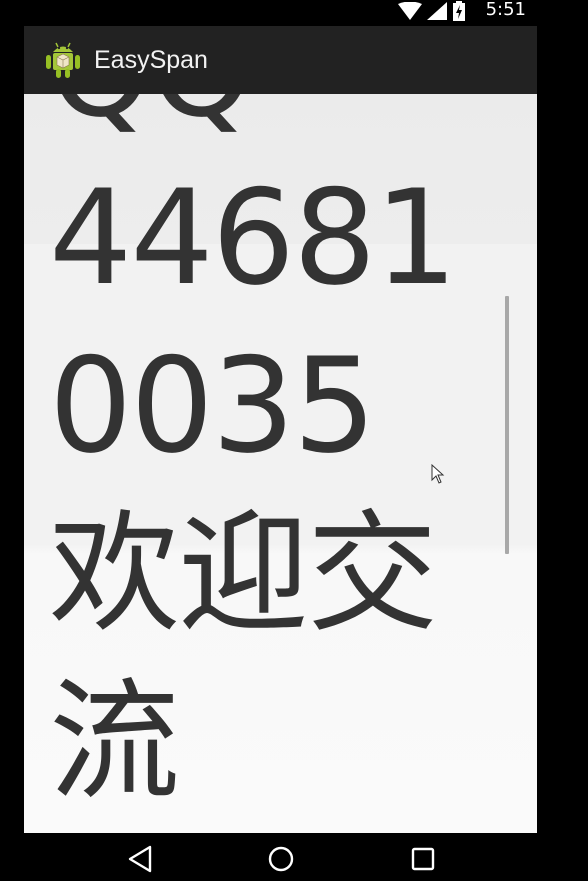 The height and width of the screenshot is (881, 588). Describe the element at coordinates (63, 59) in the screenshot. I see `android-icon` at that location.